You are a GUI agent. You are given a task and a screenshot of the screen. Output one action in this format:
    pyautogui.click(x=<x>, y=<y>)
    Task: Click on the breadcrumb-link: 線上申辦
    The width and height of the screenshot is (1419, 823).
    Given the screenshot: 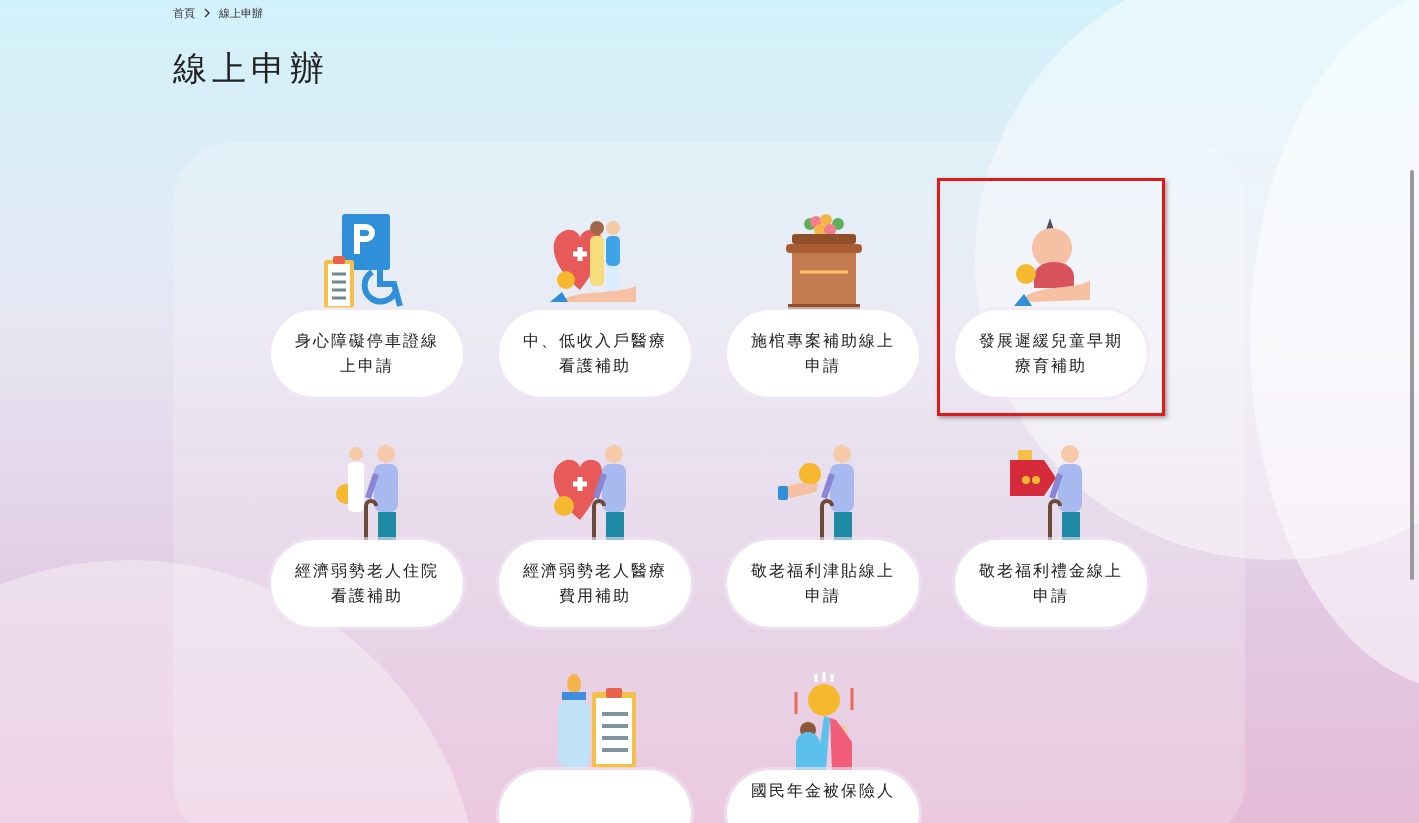 What is the action you would take?
    pyautogui.click(x=241, y=13)
    